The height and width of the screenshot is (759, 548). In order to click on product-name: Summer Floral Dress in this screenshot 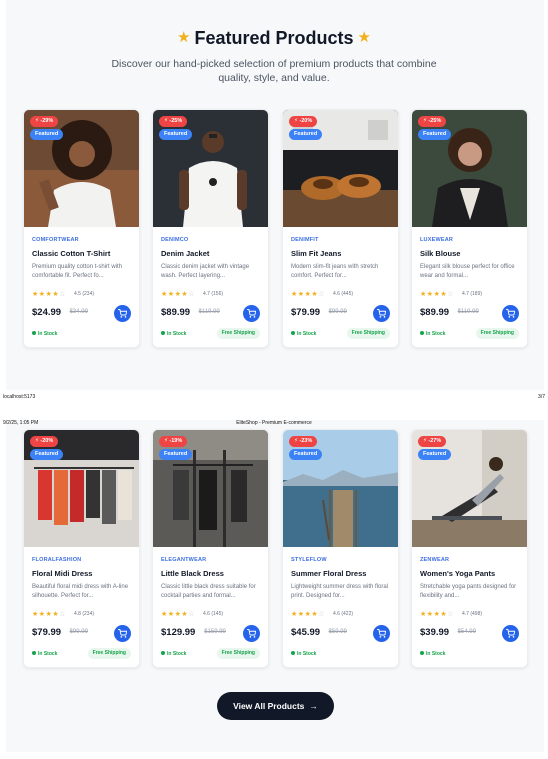, I will do `click(328, 573)`.